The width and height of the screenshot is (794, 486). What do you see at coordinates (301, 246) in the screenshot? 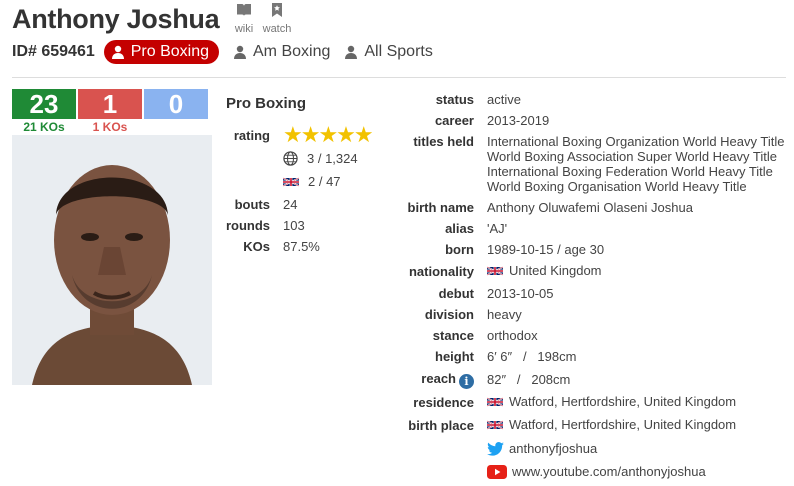
I see `kos-value: 87.5%` at bounding box center [301, 246].